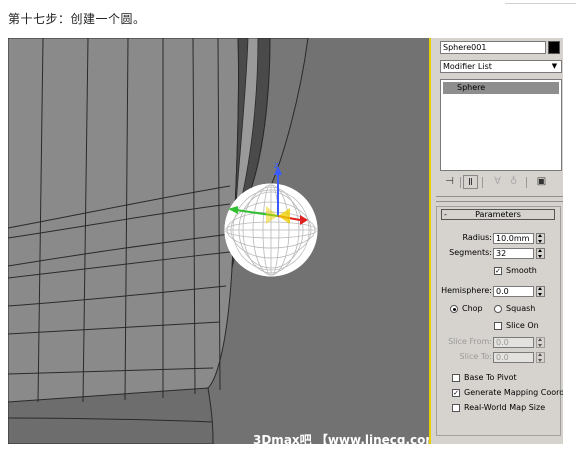  I want to click on segments-label: Segments:, so click(470, 252).